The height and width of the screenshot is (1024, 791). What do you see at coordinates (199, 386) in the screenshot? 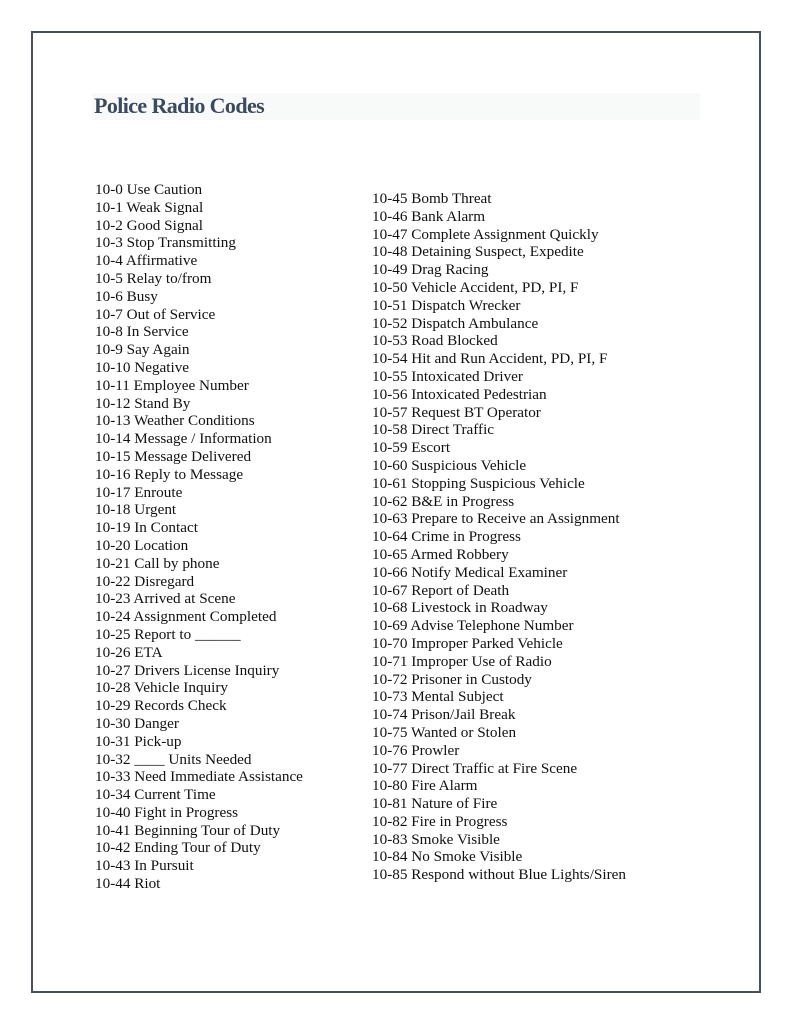
I see `code-entry: 10-11 Employee Number` at bounding box center [199, 386].